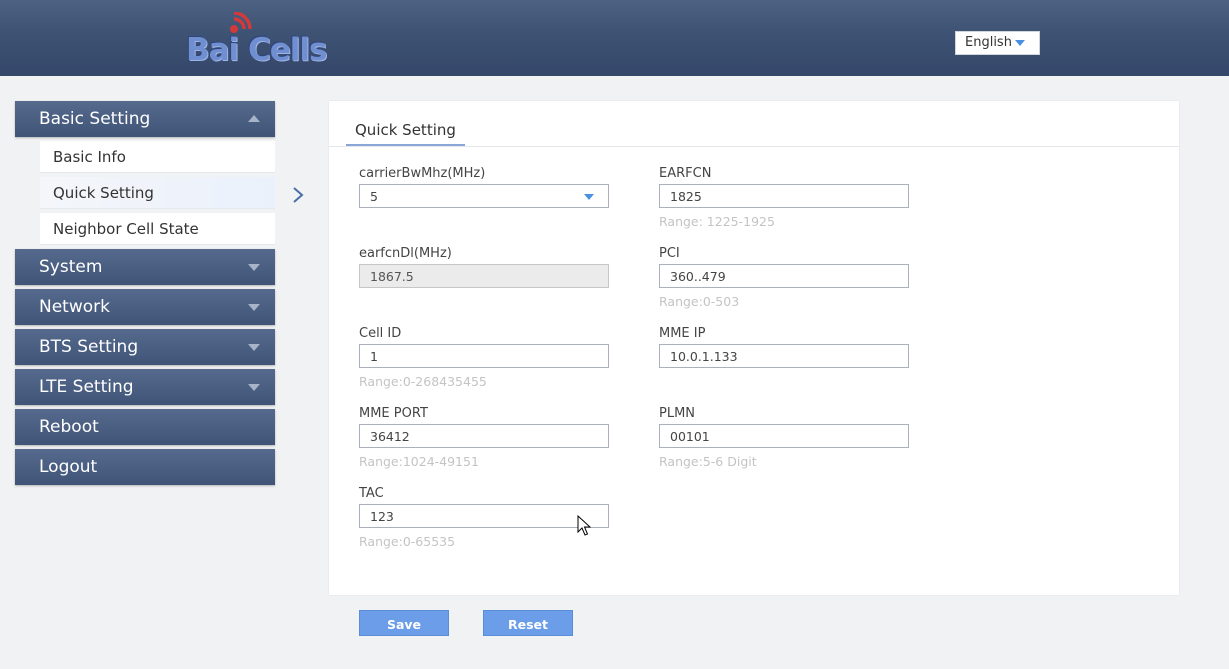 The height and width of the screenshot is (669, 1229). What do you see at coordinates (784, 356) in the screenshot?
I see `mme-ip-field: 10.0.1.133` at bounding box center [784, 356].